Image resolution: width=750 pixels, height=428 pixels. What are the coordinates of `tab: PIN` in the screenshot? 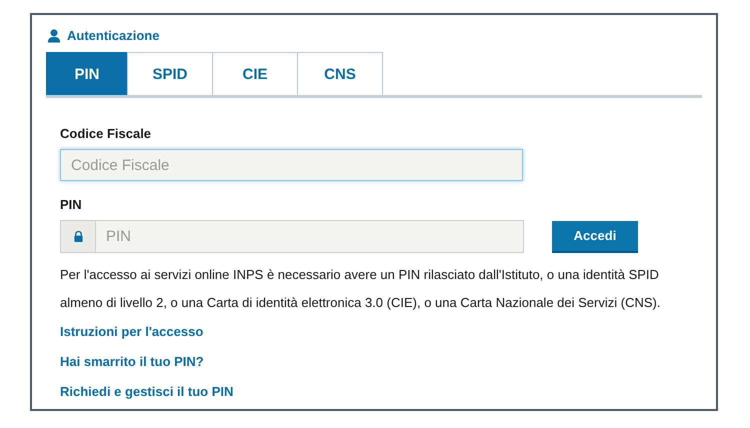 It's located at (87, 73).